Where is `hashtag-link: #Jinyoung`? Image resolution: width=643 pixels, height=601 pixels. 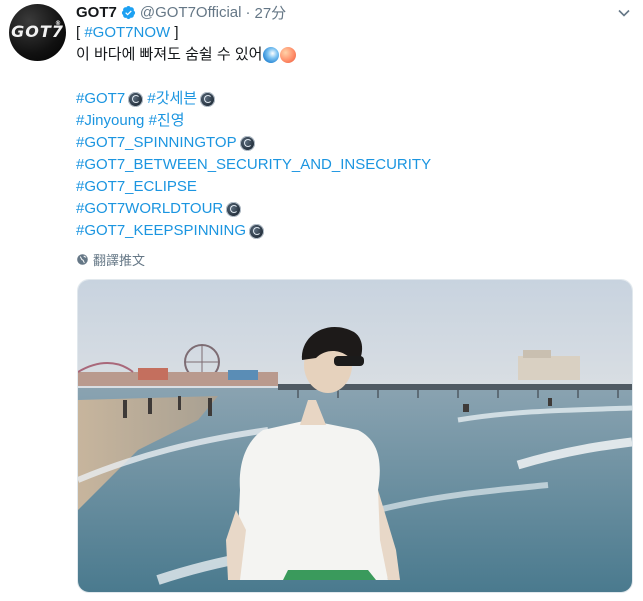 hashtag-link: #Jinyoung is located at coordinates (110, 121).